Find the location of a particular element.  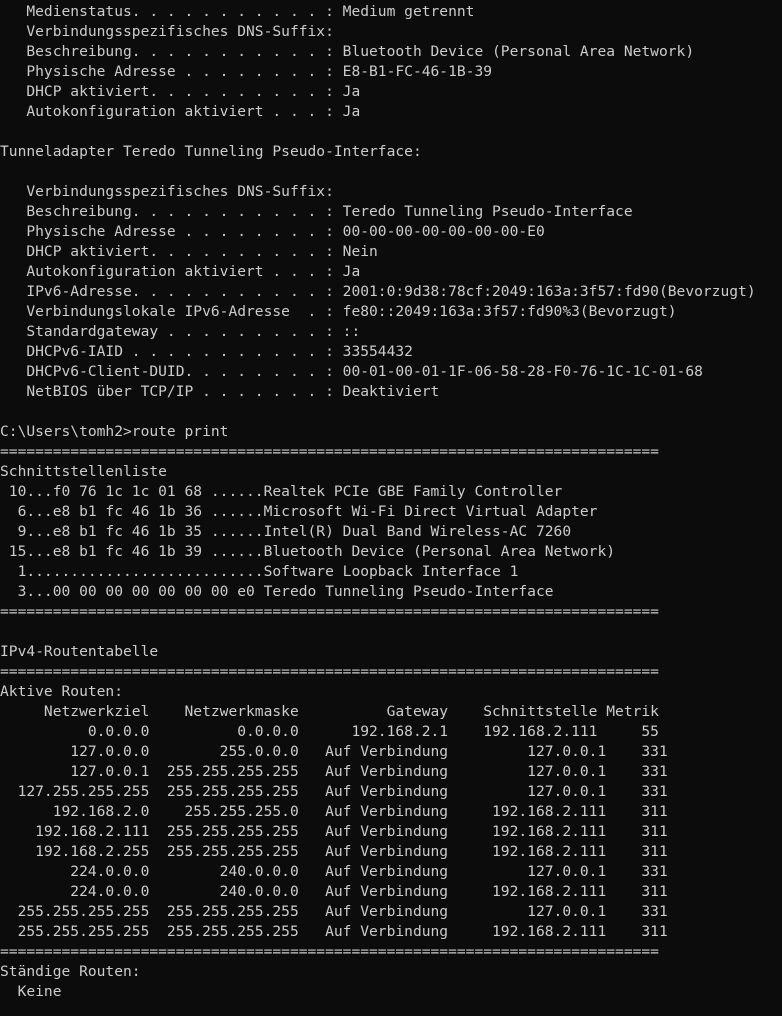

console-line: DHCP aktiviert. . . . . . . . . . : Nein is located at coordinates (189, 251).